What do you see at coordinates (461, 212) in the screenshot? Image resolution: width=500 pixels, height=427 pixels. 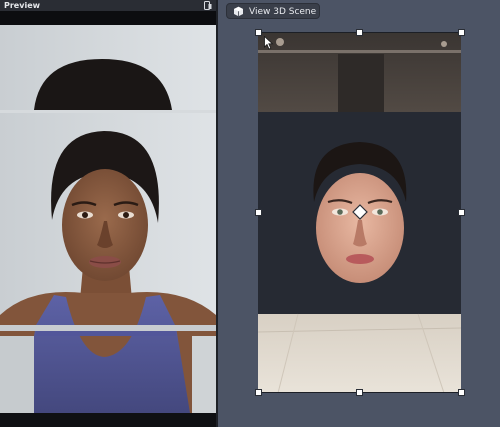 I see `transform-handle-middle-right` at bounding box center [461, 212].